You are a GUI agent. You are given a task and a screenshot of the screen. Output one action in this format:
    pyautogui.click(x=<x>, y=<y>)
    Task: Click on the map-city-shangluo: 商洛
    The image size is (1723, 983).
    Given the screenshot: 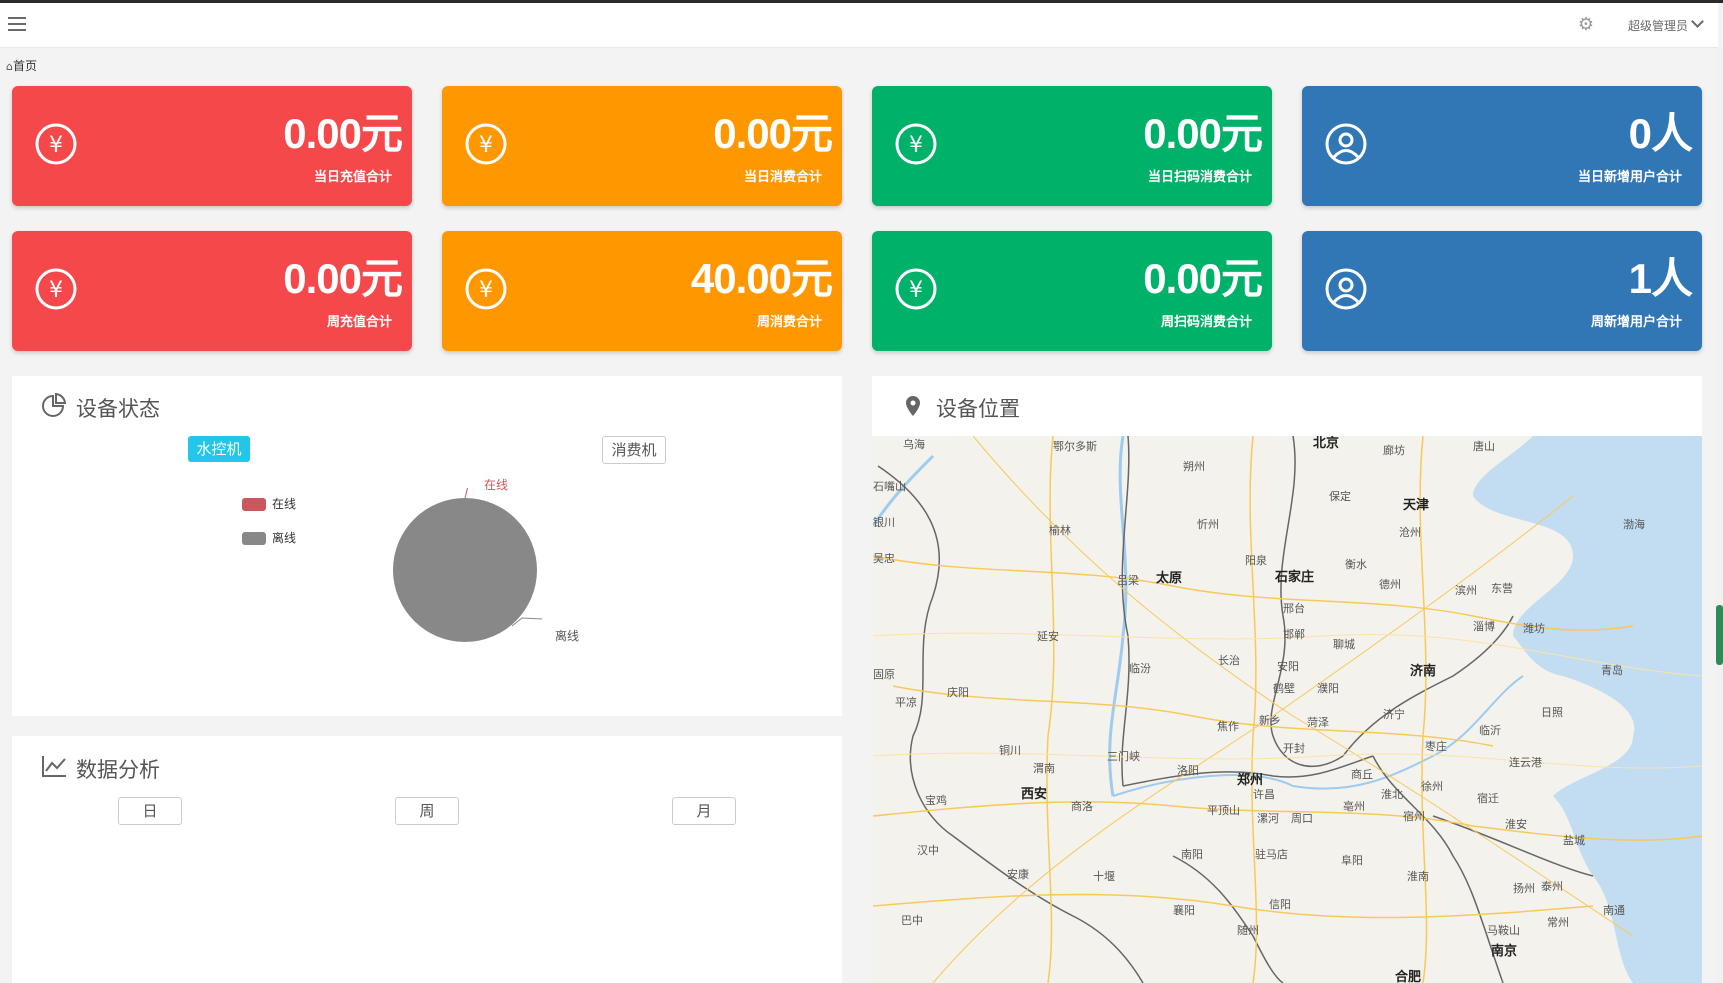 What is the action you would take?
    pyautogui.click(x=1082, y=806)
    